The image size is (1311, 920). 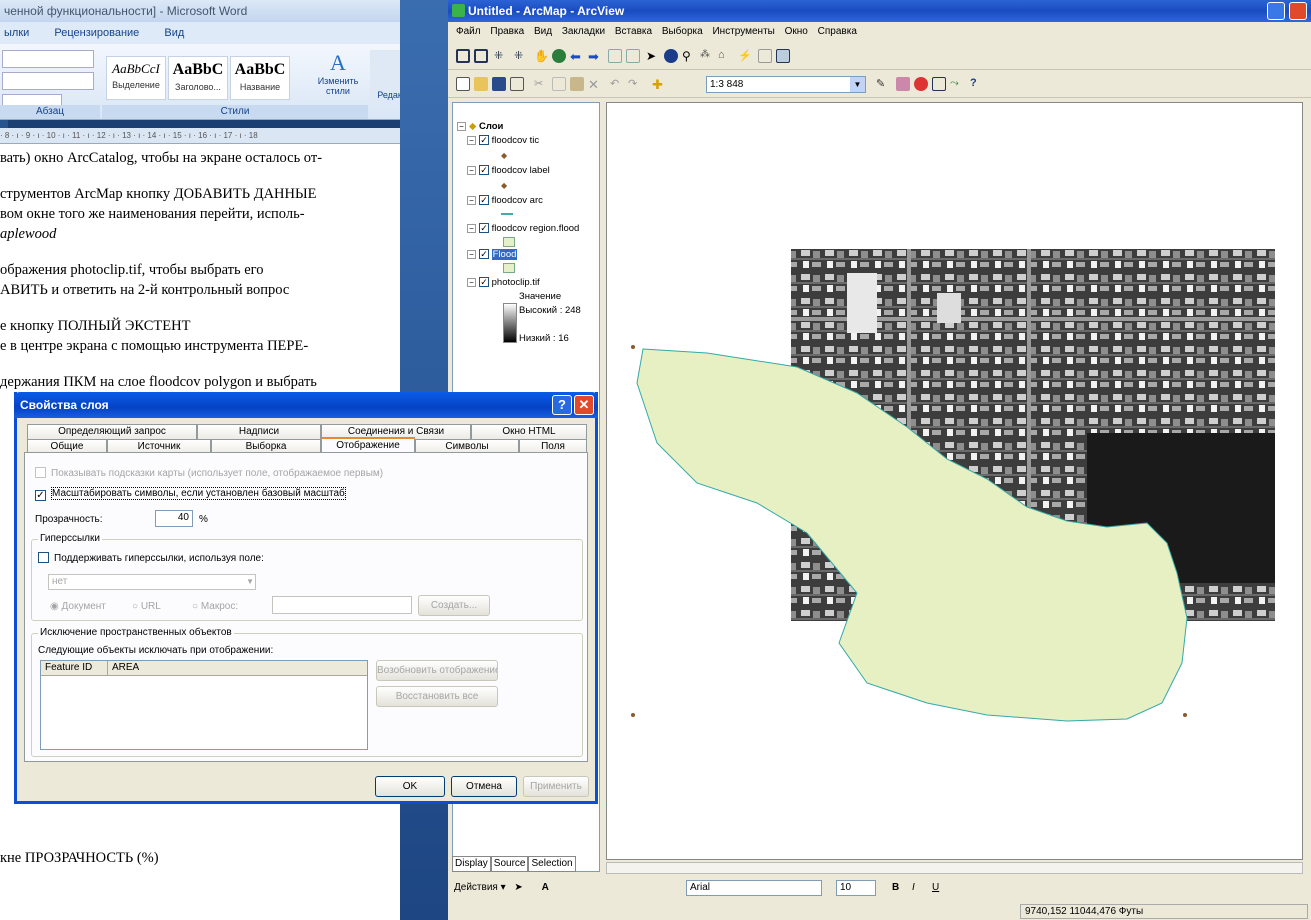 What do you see at coordinates (615, 56) in the screenshot?
I see `select-features-icon` at bounding box center [615, 56].